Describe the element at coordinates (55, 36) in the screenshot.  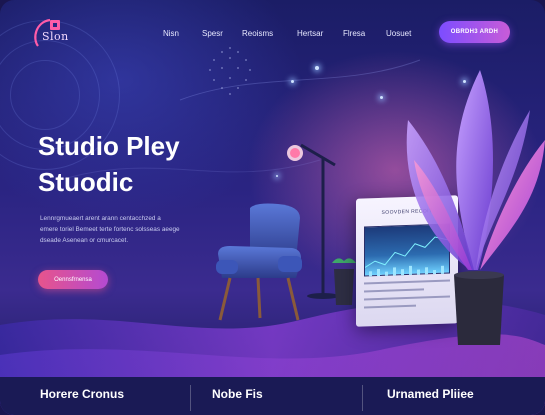
I see `logo-text: Slon` at that location.